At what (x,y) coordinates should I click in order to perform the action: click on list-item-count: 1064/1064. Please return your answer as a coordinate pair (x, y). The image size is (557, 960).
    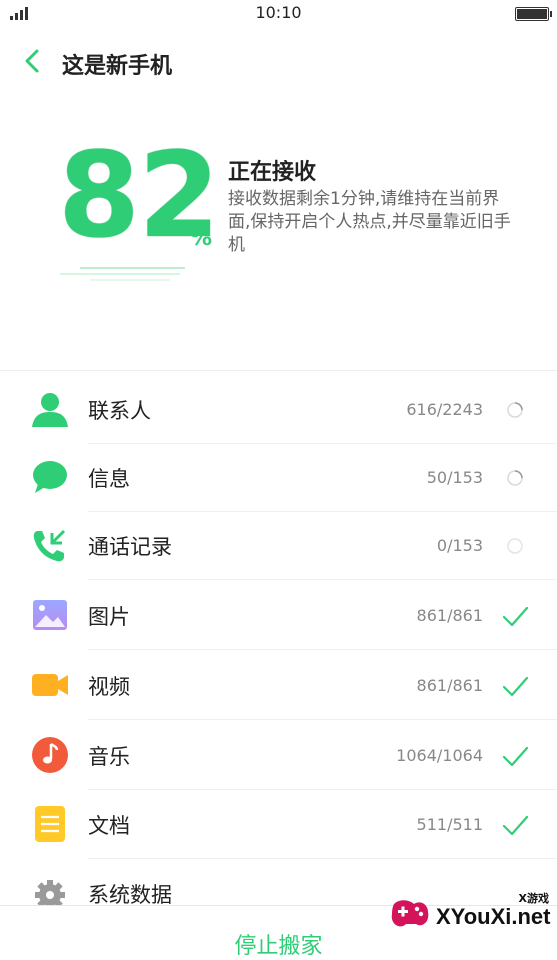
    Looking at the image, I should click on (439, 755).